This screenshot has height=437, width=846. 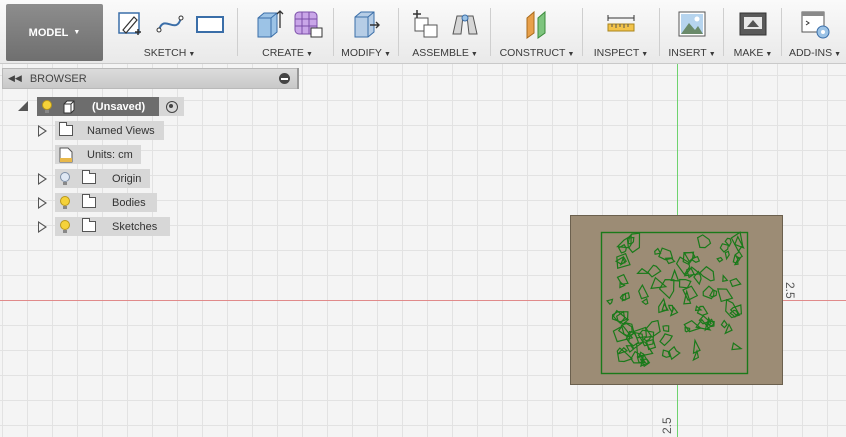 What do you see at coordinates (112, 226) in the screenshot?
I see `browser-item-sketches: Sketches` at bounding box center [112, 226].